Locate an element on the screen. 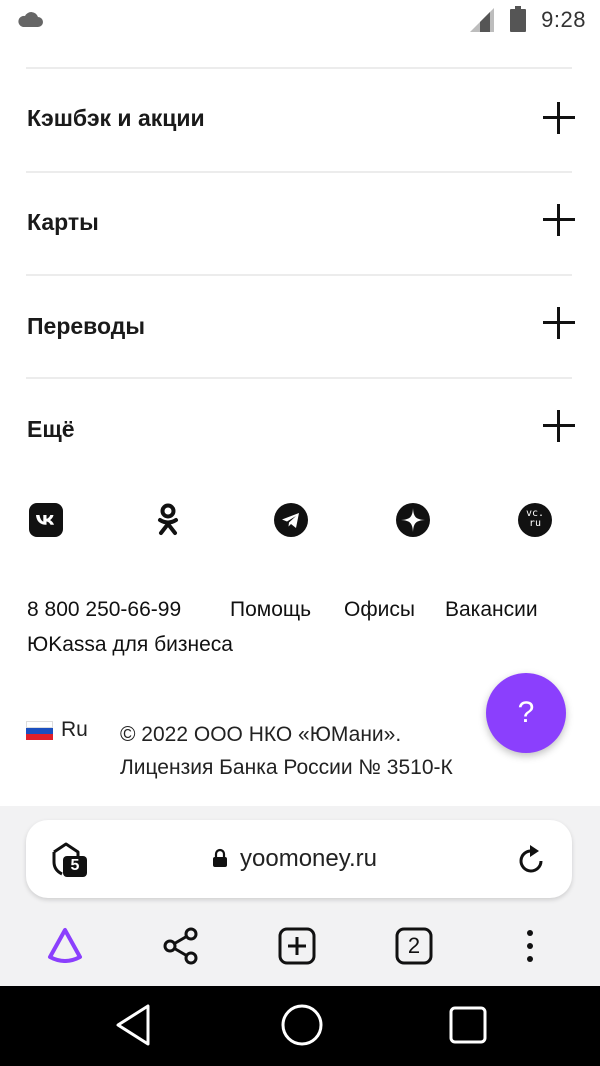 The width and height of the screenshot is (600, 1066). accordion-item-cards: Карты is located at coordinates (300, 224).